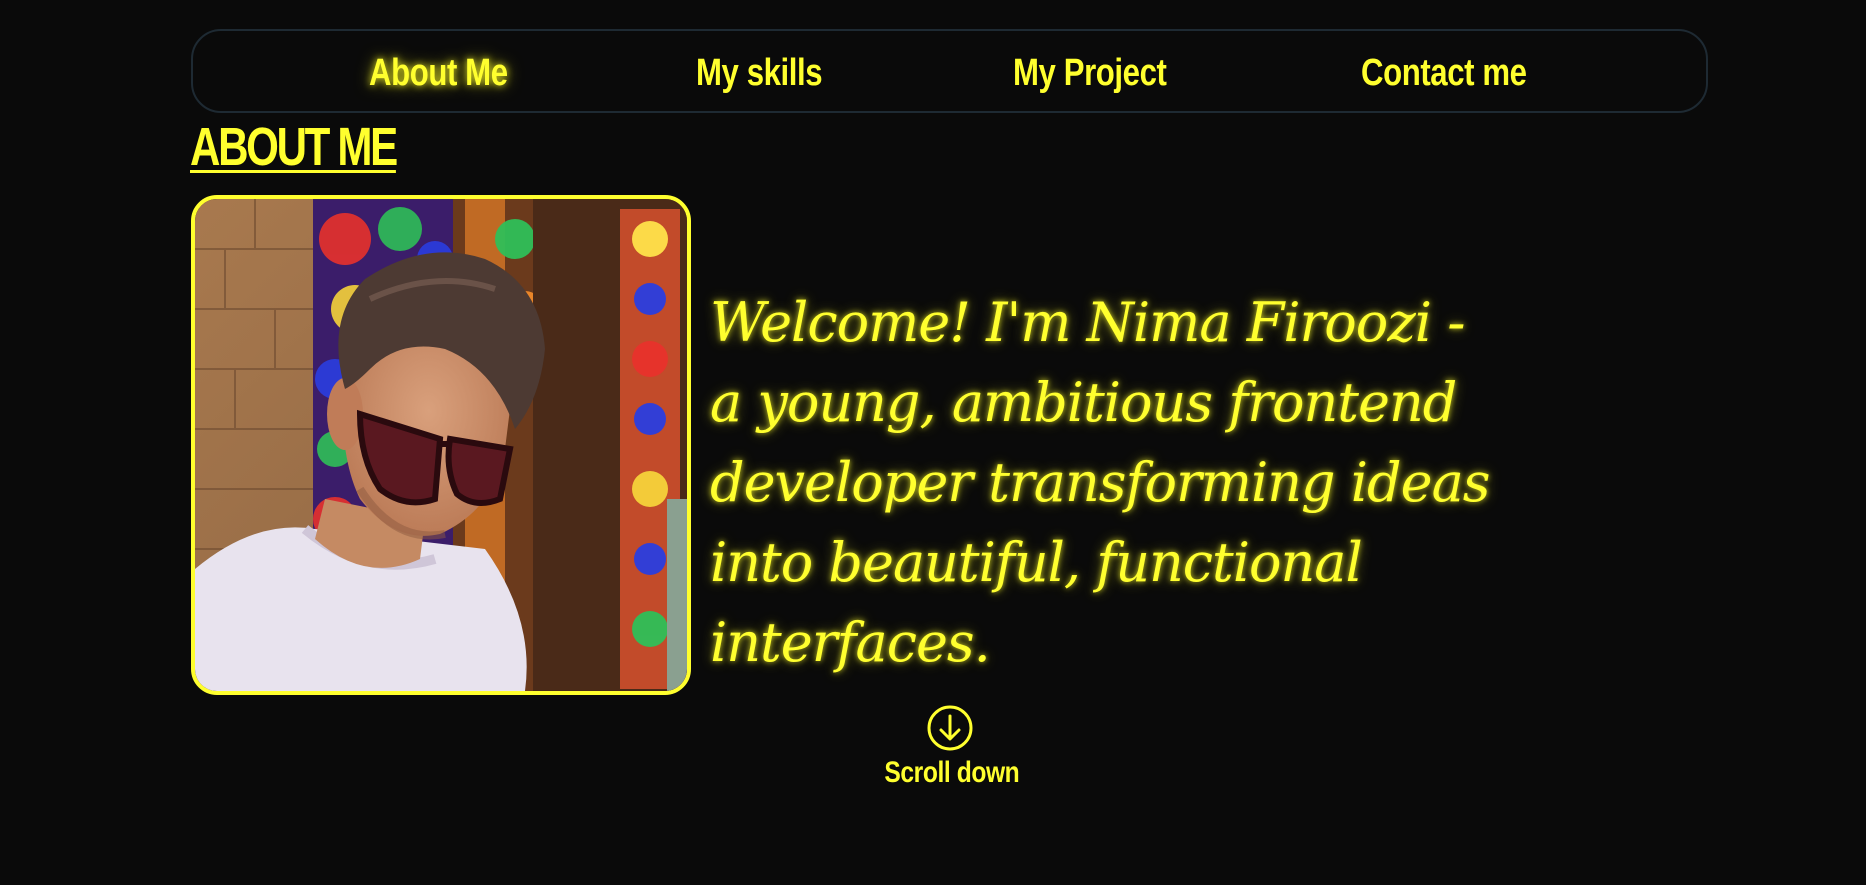  I want to click on profile-photo-image, so click(441, 445).